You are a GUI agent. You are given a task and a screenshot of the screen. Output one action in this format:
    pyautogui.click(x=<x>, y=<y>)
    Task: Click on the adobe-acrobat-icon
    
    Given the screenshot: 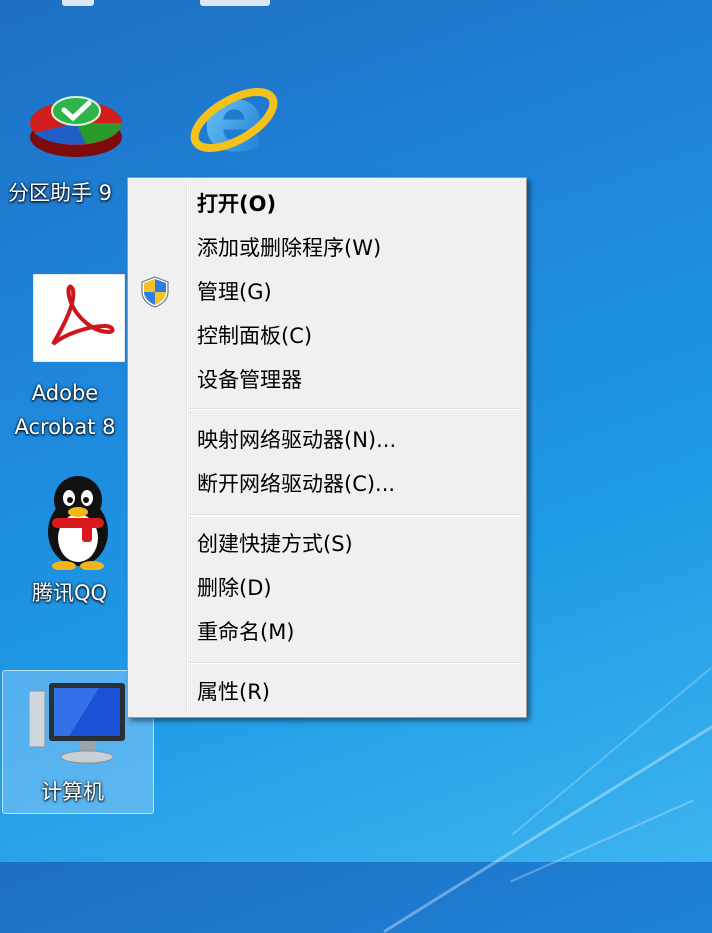 What is the action you would take?
    pyautogui.click(x=79, y=318)
    